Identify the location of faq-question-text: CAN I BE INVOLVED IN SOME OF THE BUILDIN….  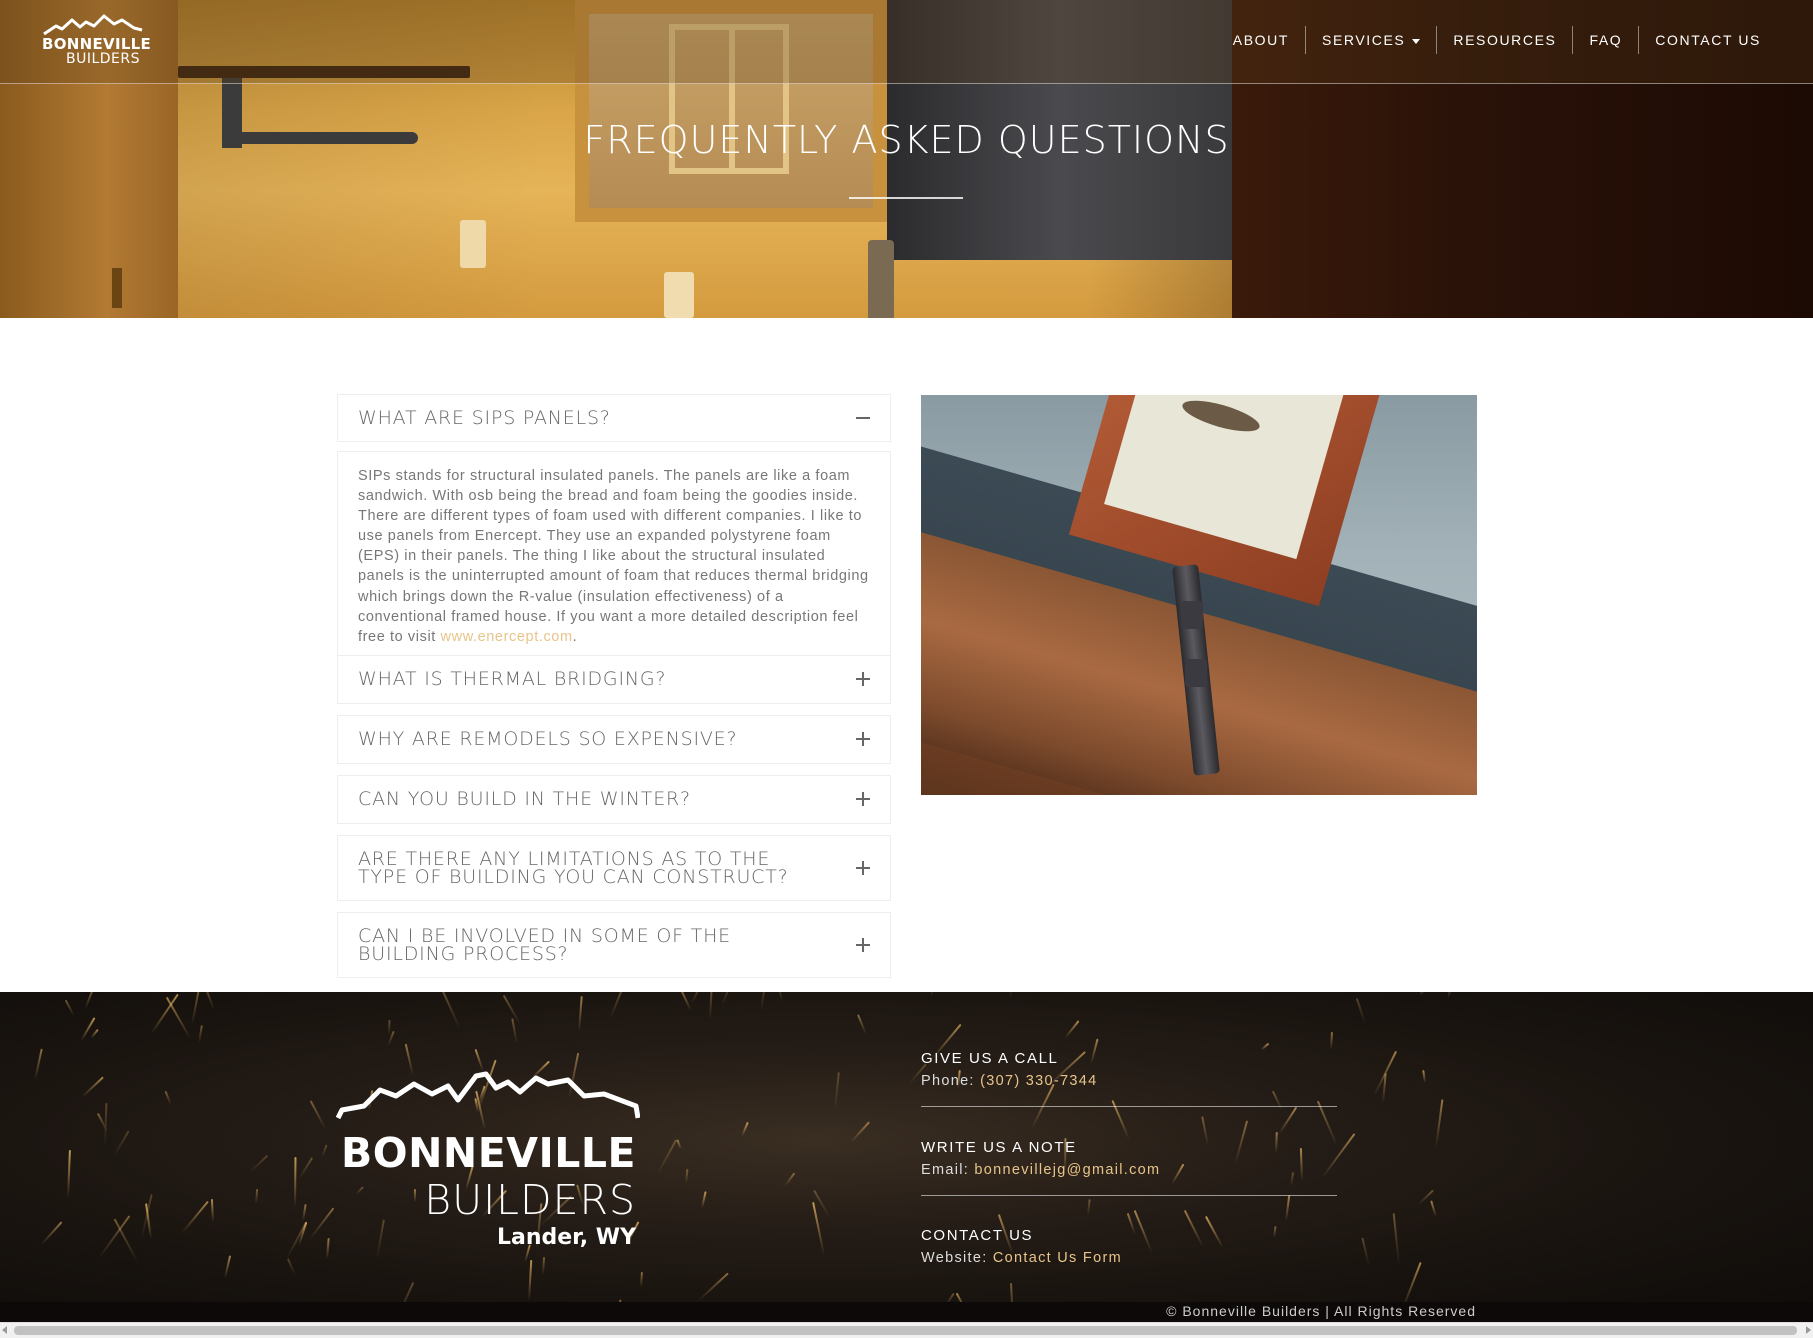
(544, 944).